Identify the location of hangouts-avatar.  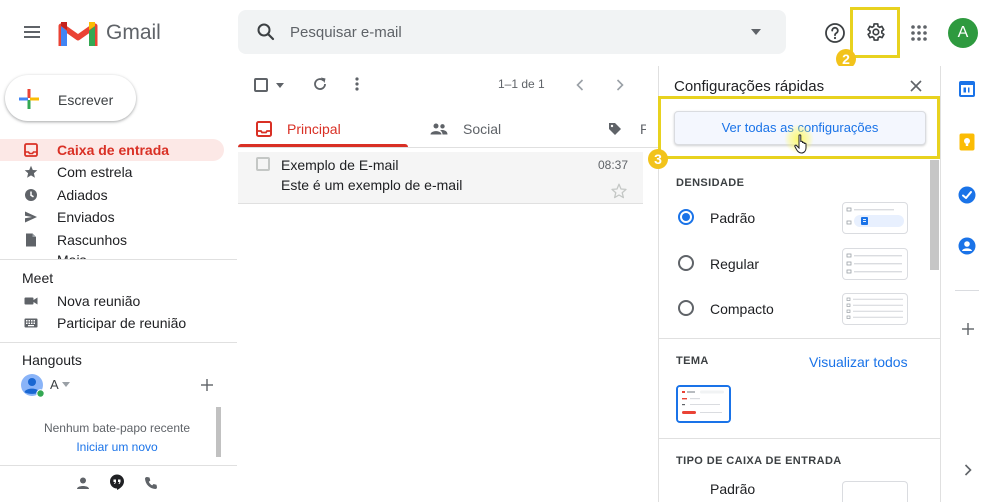
(33, 386).